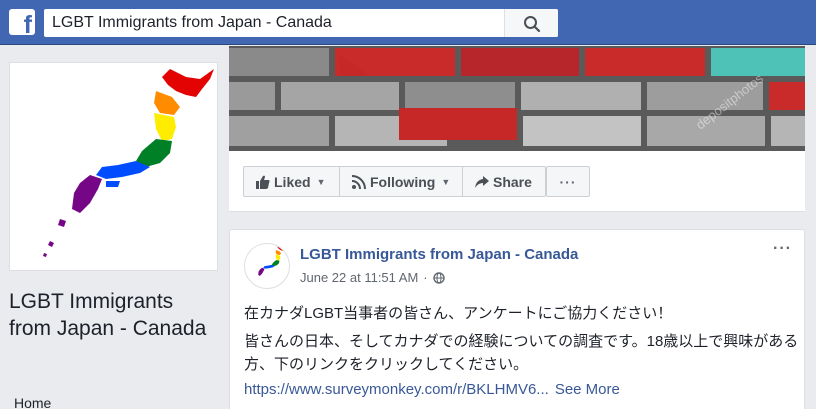  I want to click on liked-label: Liked, so click(292, 181).